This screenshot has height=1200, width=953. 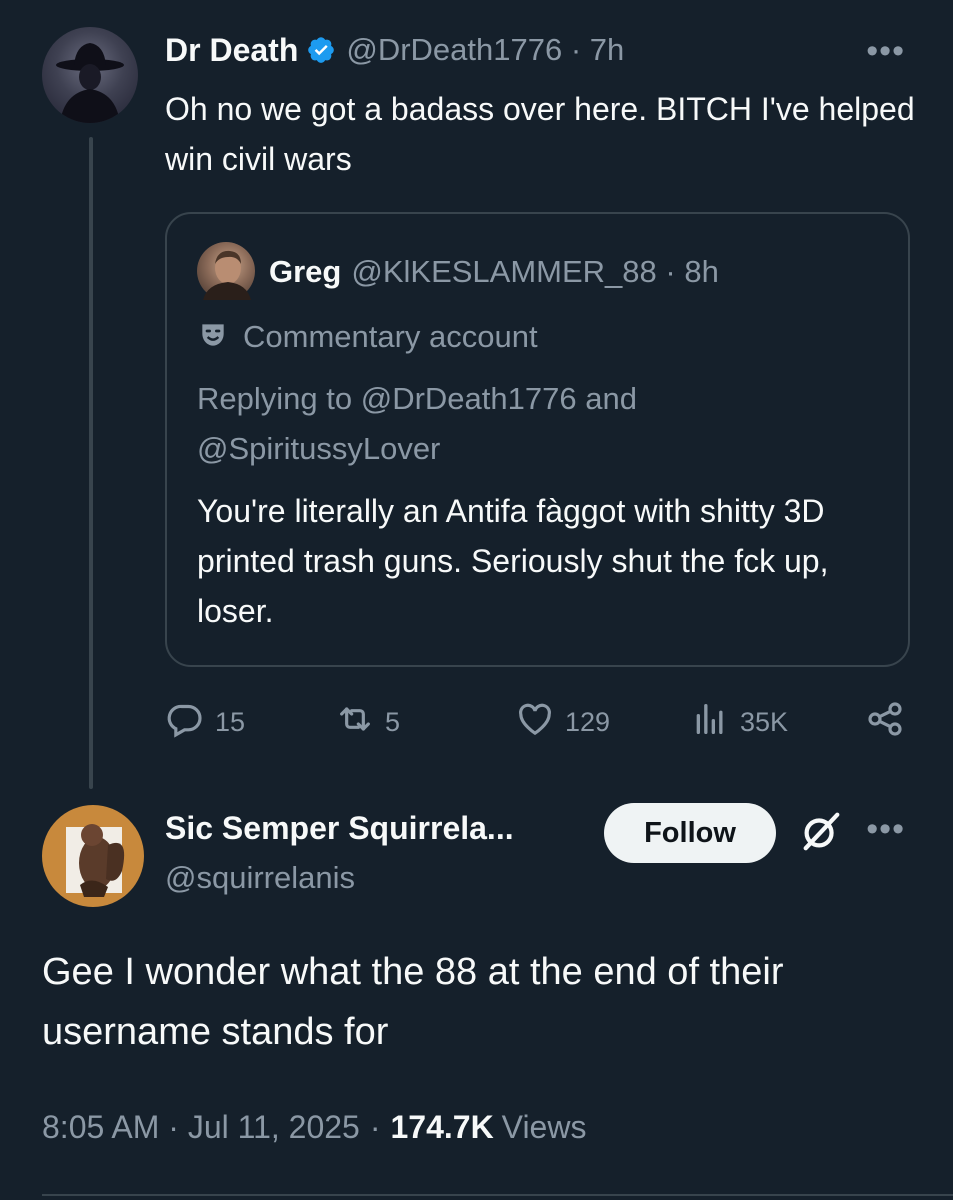 What do you see at coordinates (360, 722) in the screenshot?
I see `repost-icon` at bounding box center [360, 722].